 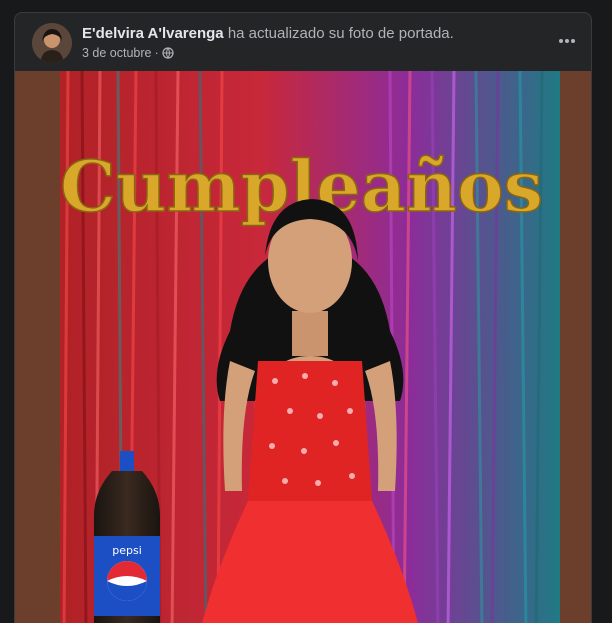 I want to click on bottle-label: pepsi, so click(x=127, y=550).